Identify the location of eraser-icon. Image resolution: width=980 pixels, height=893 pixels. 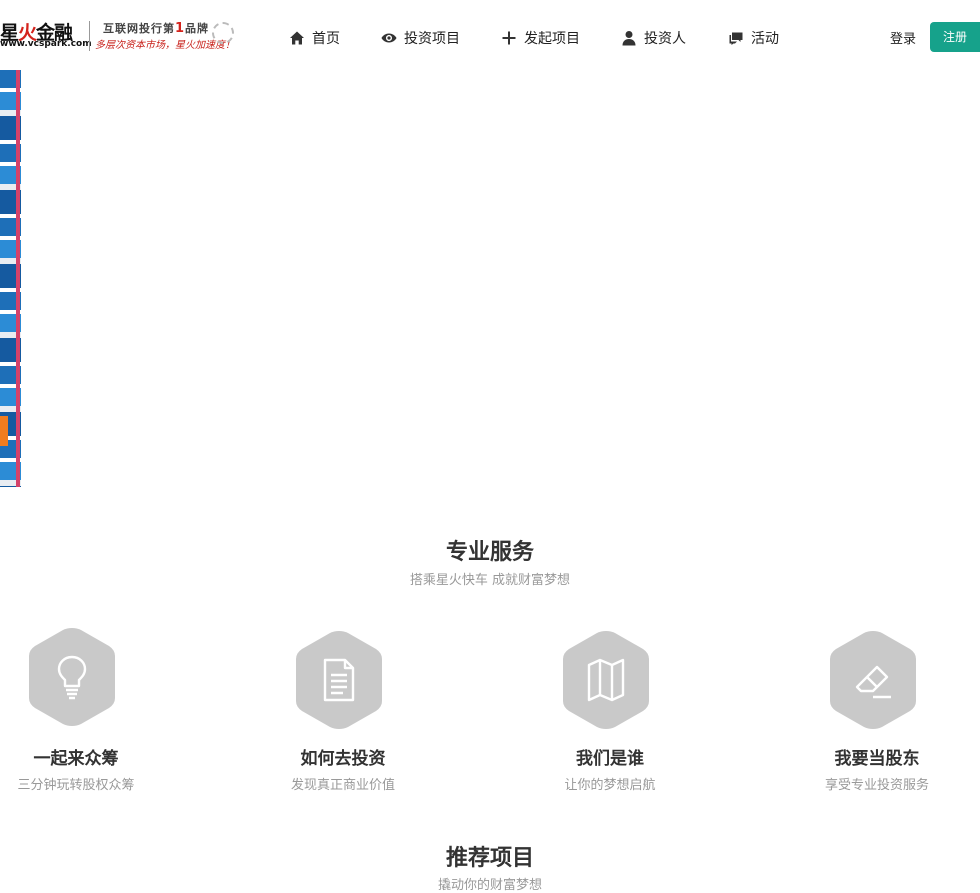
(873, 682).